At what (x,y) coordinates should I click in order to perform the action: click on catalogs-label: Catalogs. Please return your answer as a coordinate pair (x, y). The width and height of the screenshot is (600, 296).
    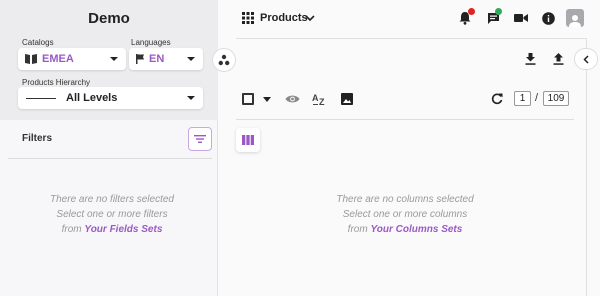
    Looking at the image, I should click on (38, 42).